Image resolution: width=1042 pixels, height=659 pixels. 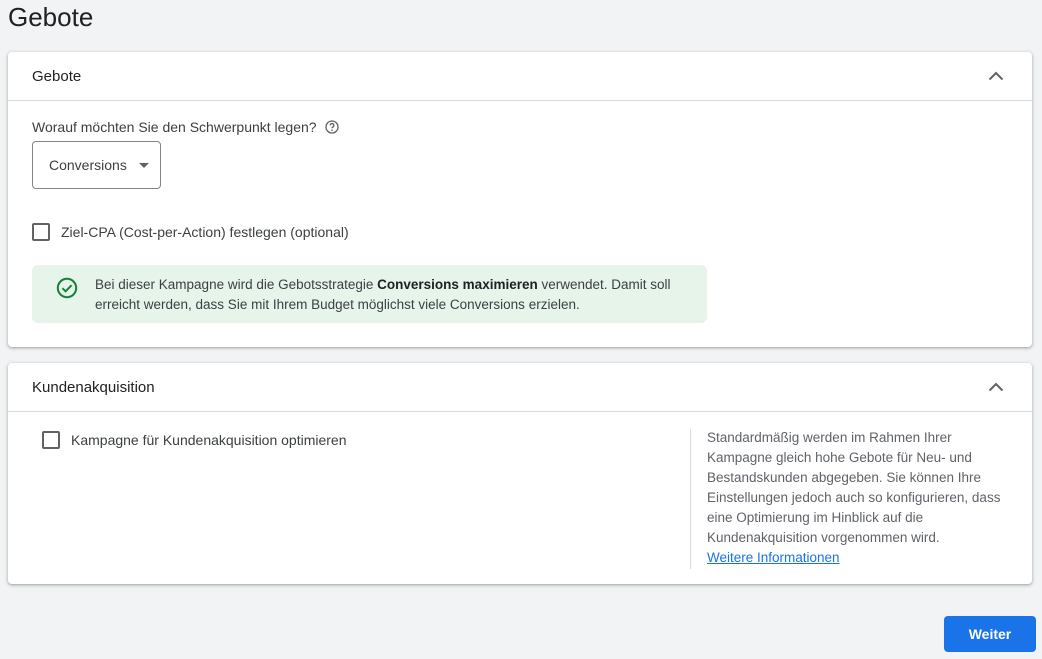 What do you see at coordinates (88, 165) in the screenshot?
I see `focus-dropdown-value: Conversions` at bounding box center [88, 165].